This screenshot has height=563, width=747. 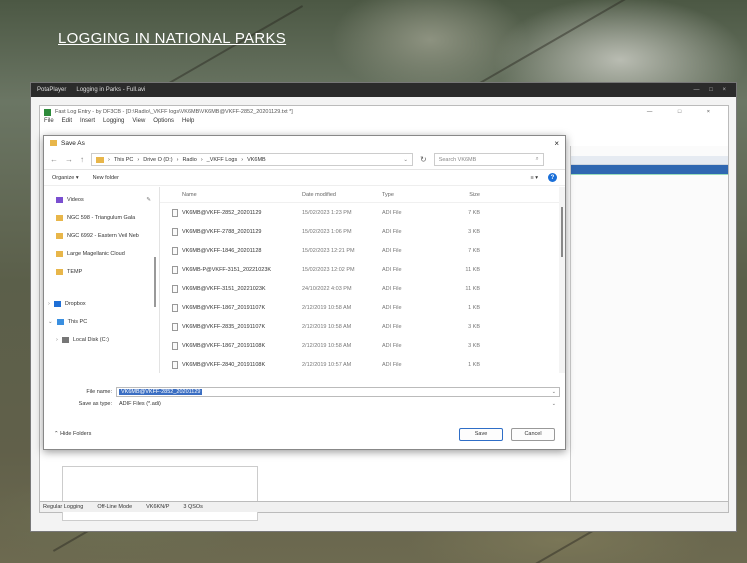 I want to click on file-size: 1 KB, so click(x=474, y=364).